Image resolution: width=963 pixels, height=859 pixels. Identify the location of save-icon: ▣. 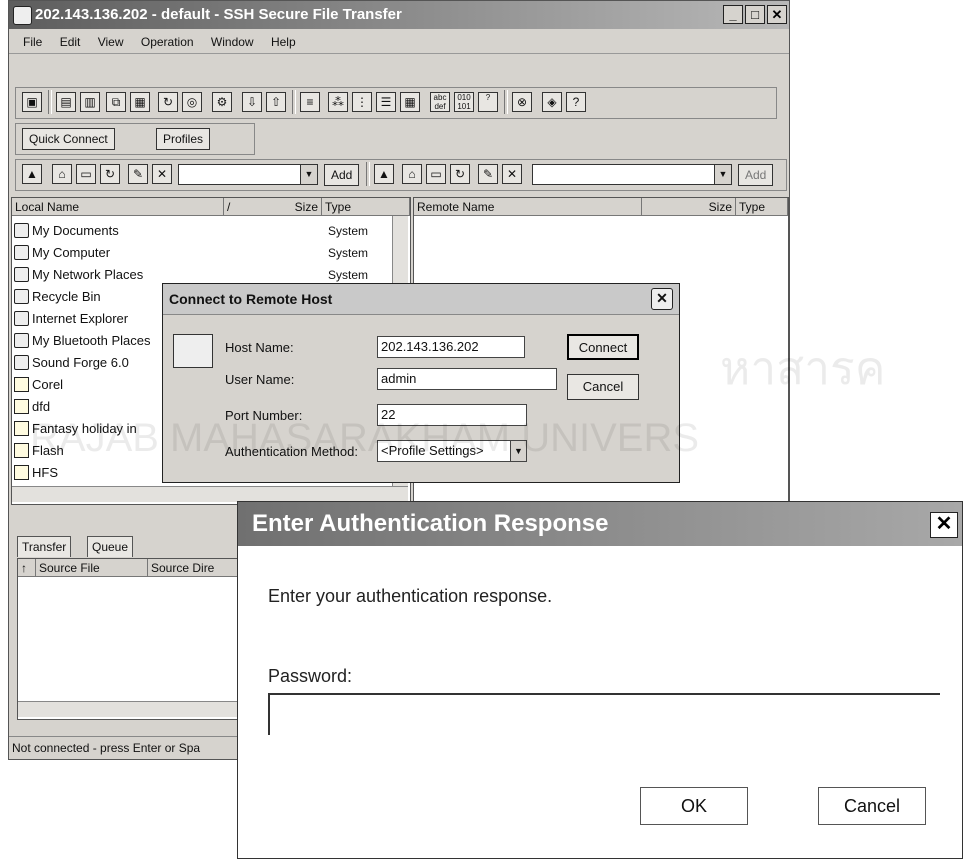
(32, 102).